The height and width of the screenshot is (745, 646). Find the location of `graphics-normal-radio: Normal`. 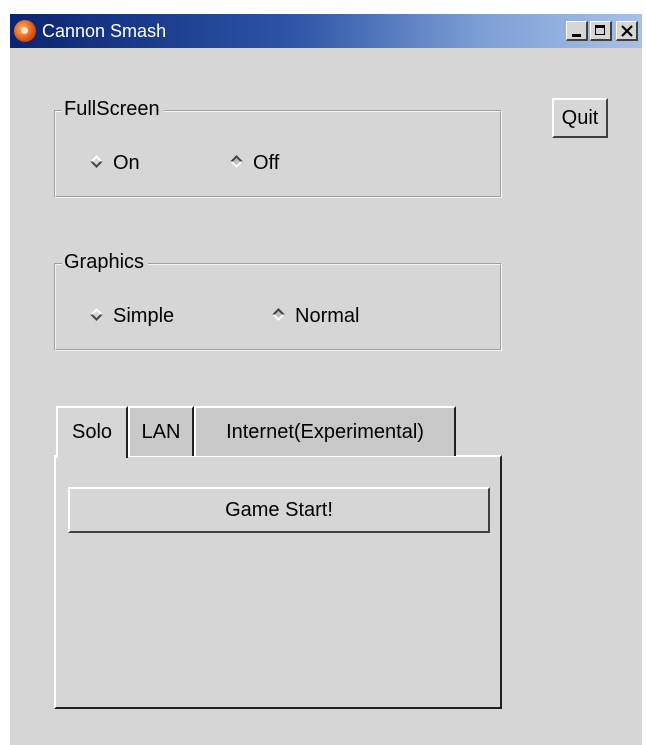

graphics-normal-radio: Normal is located at coordinates (316, 316).